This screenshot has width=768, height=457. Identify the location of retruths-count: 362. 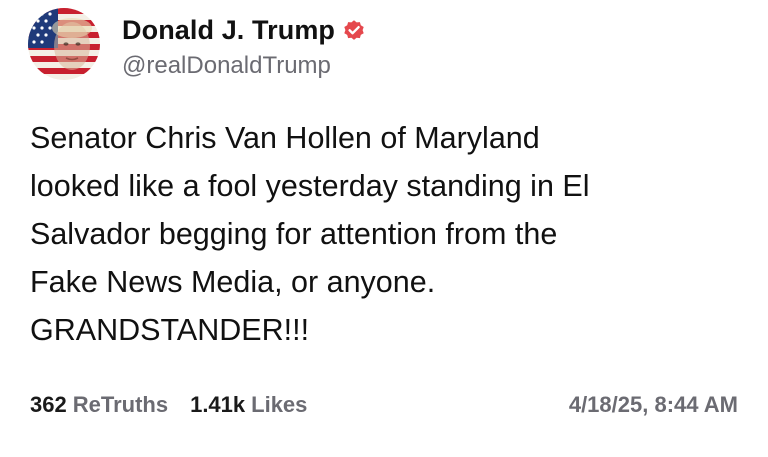
(48, 404).